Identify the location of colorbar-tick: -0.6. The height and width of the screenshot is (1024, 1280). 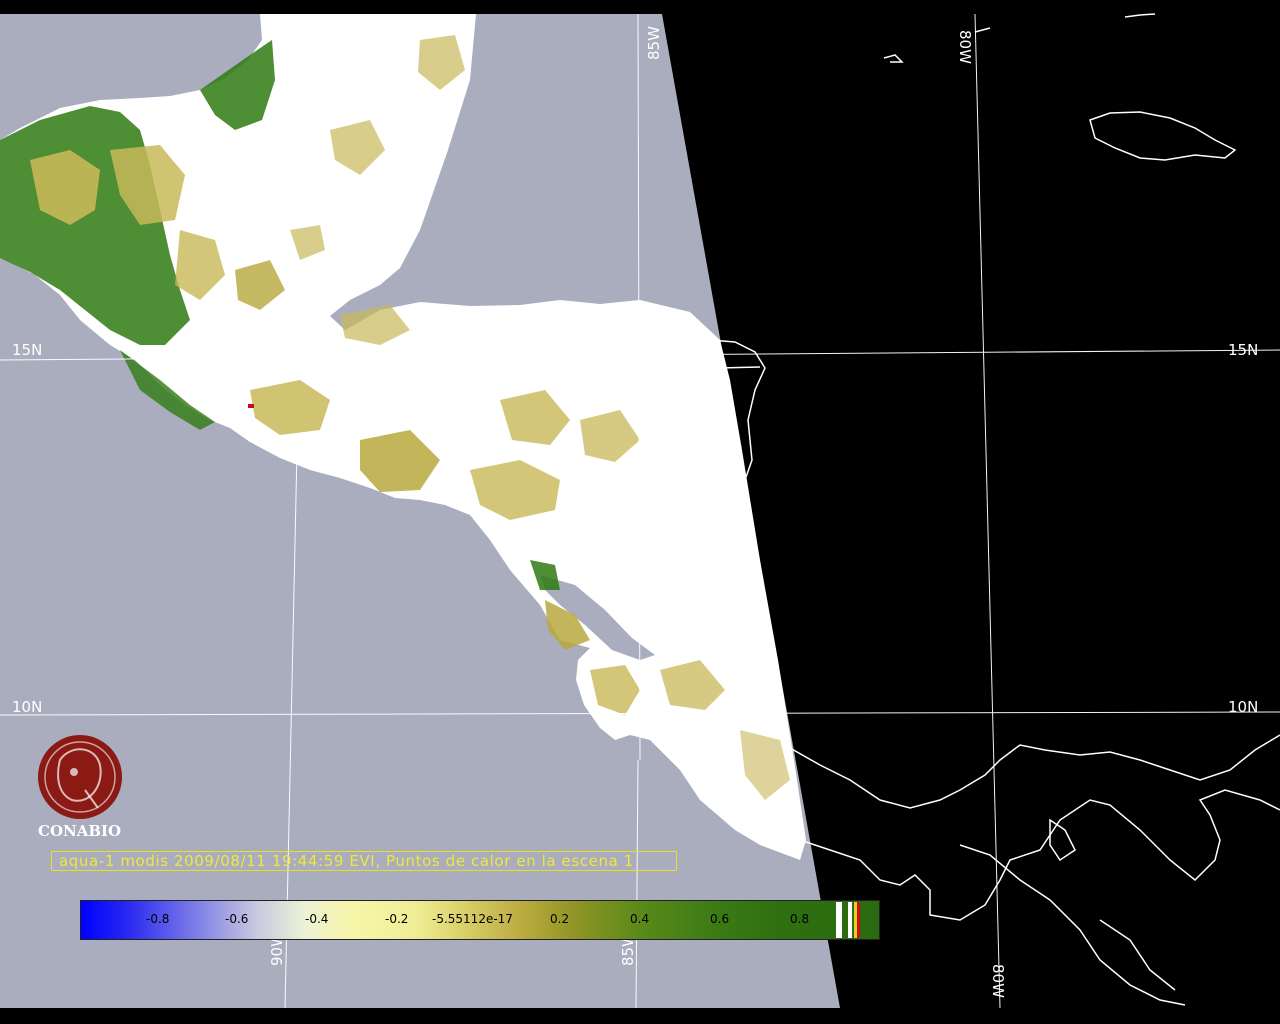
(237, 919).